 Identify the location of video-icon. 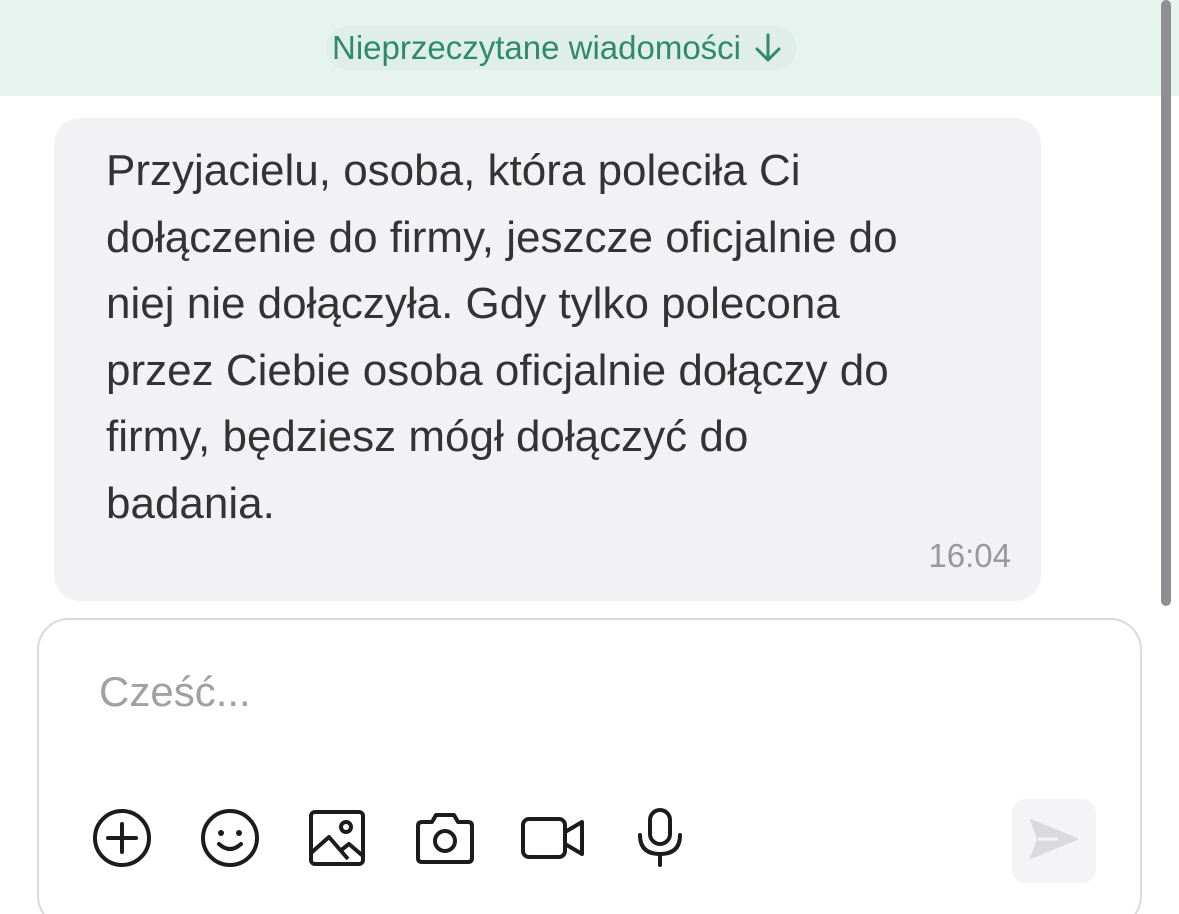
(553, 838).